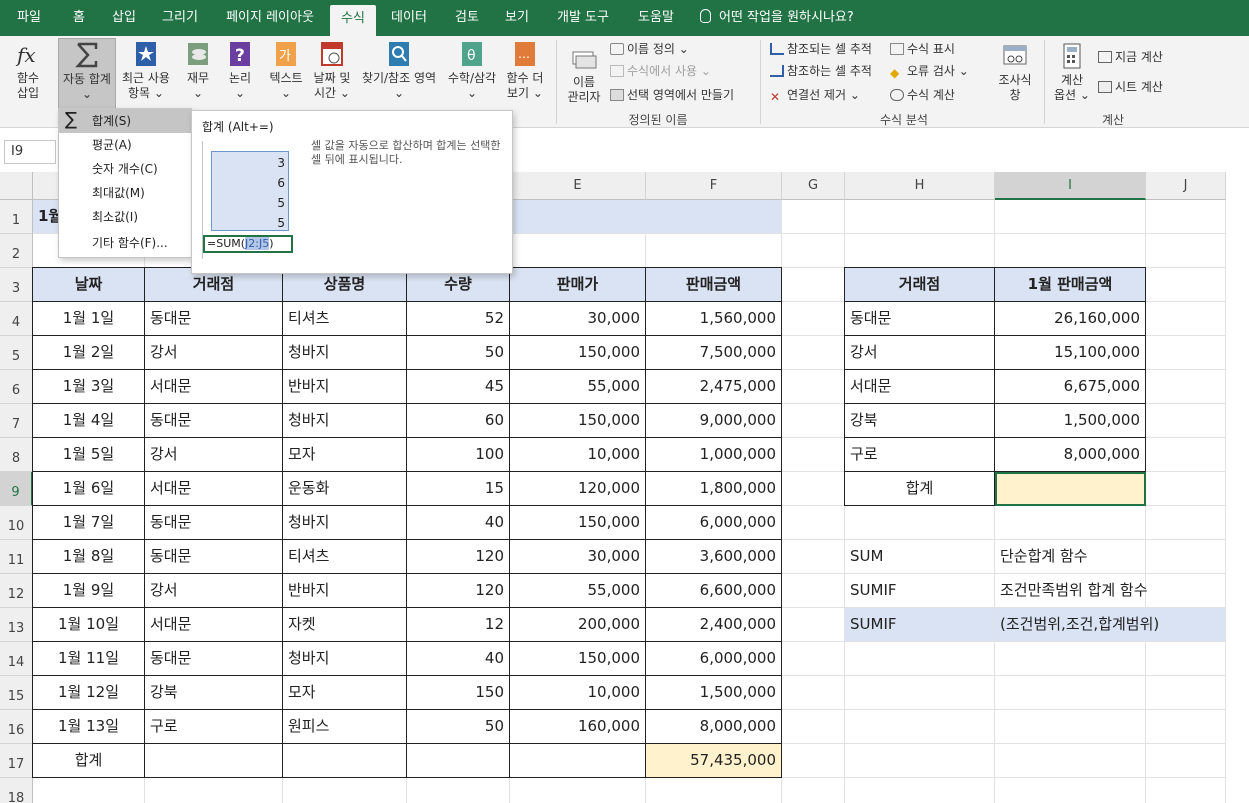  What do you see at coordinates (577, 386) in the screenshot?
I see `table-cell: 55,000` at bounding box center [577, 386].